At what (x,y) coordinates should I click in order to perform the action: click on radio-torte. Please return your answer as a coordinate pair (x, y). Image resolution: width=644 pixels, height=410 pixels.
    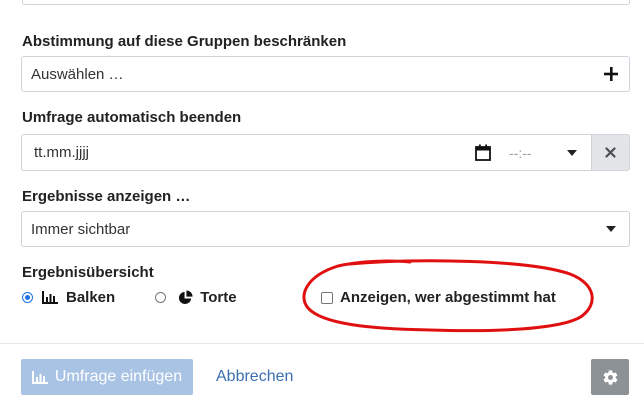
    Looking at the image, I should click on (161, 297).